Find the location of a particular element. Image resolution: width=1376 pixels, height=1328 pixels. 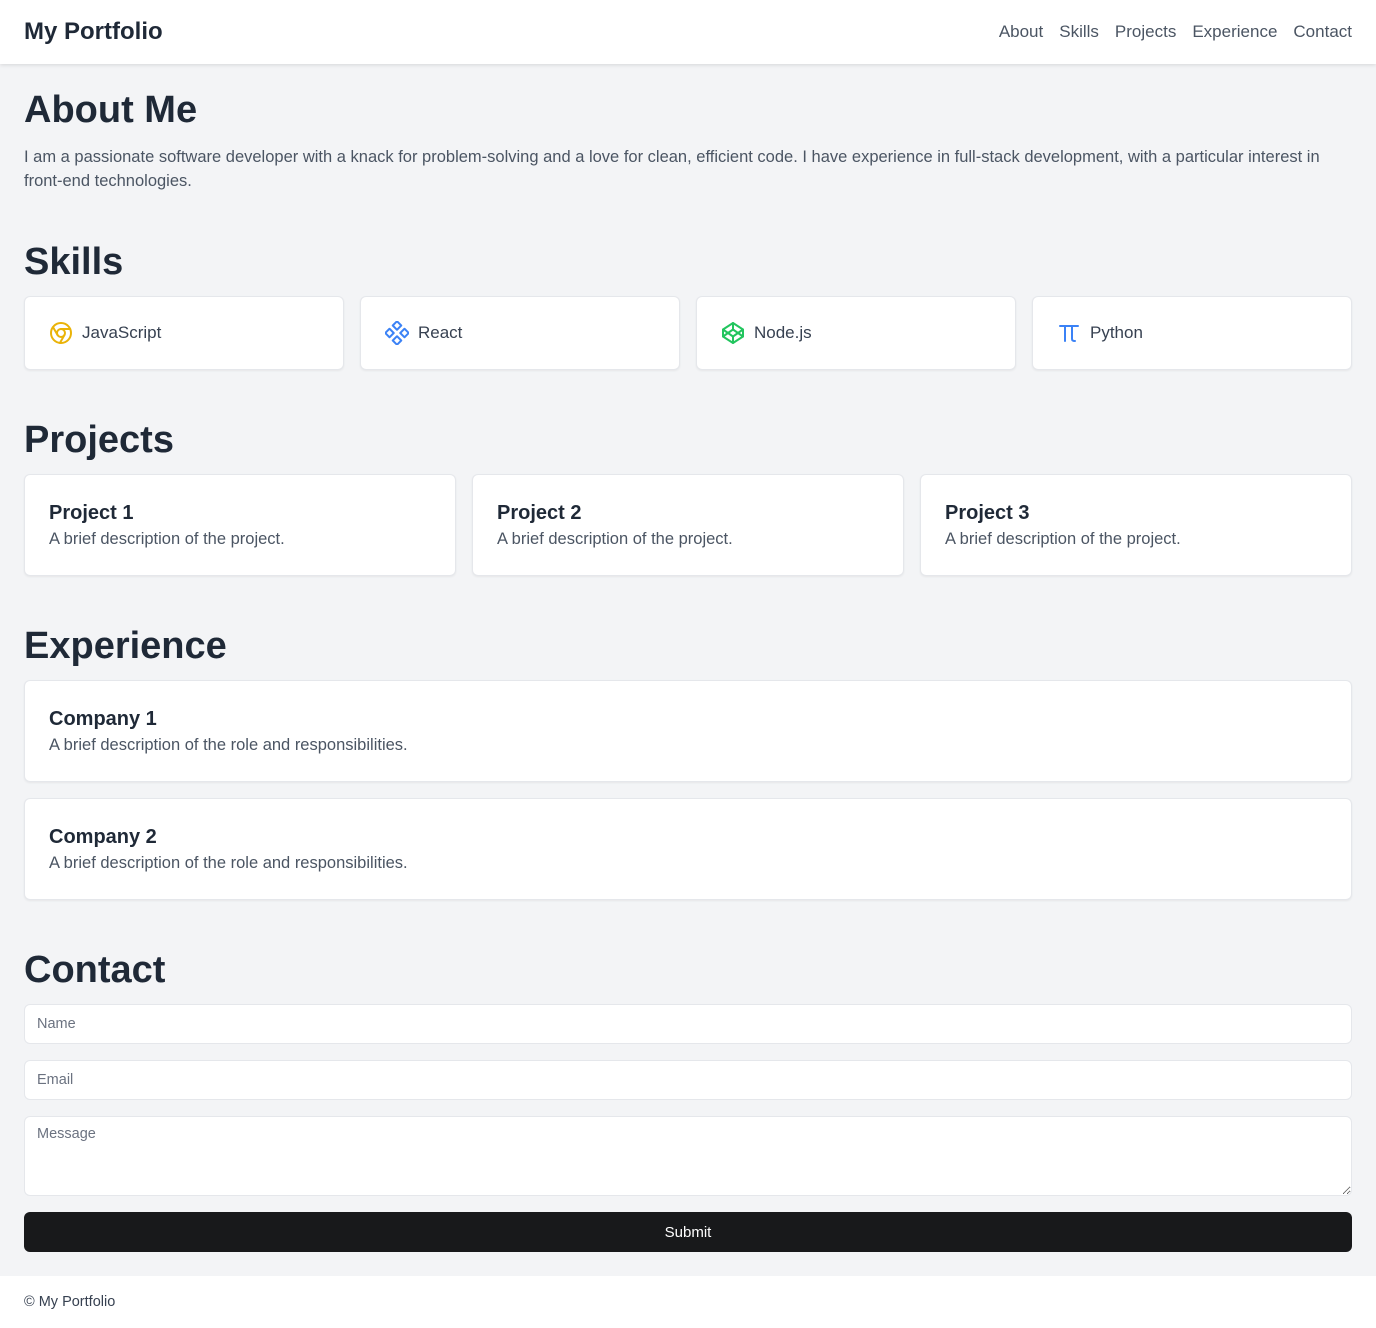

pi-icon is located at coordinates (1069, 333).